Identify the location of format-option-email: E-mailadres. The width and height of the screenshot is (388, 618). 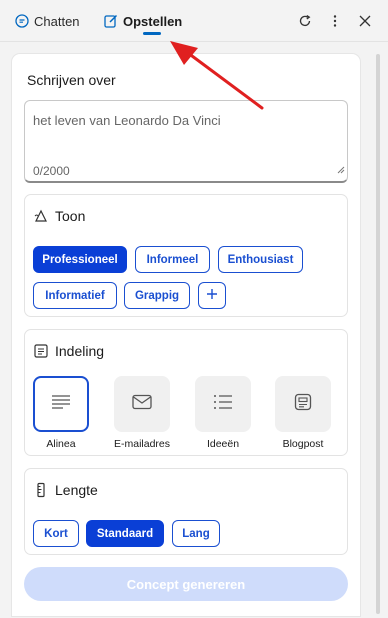
(142, 413).